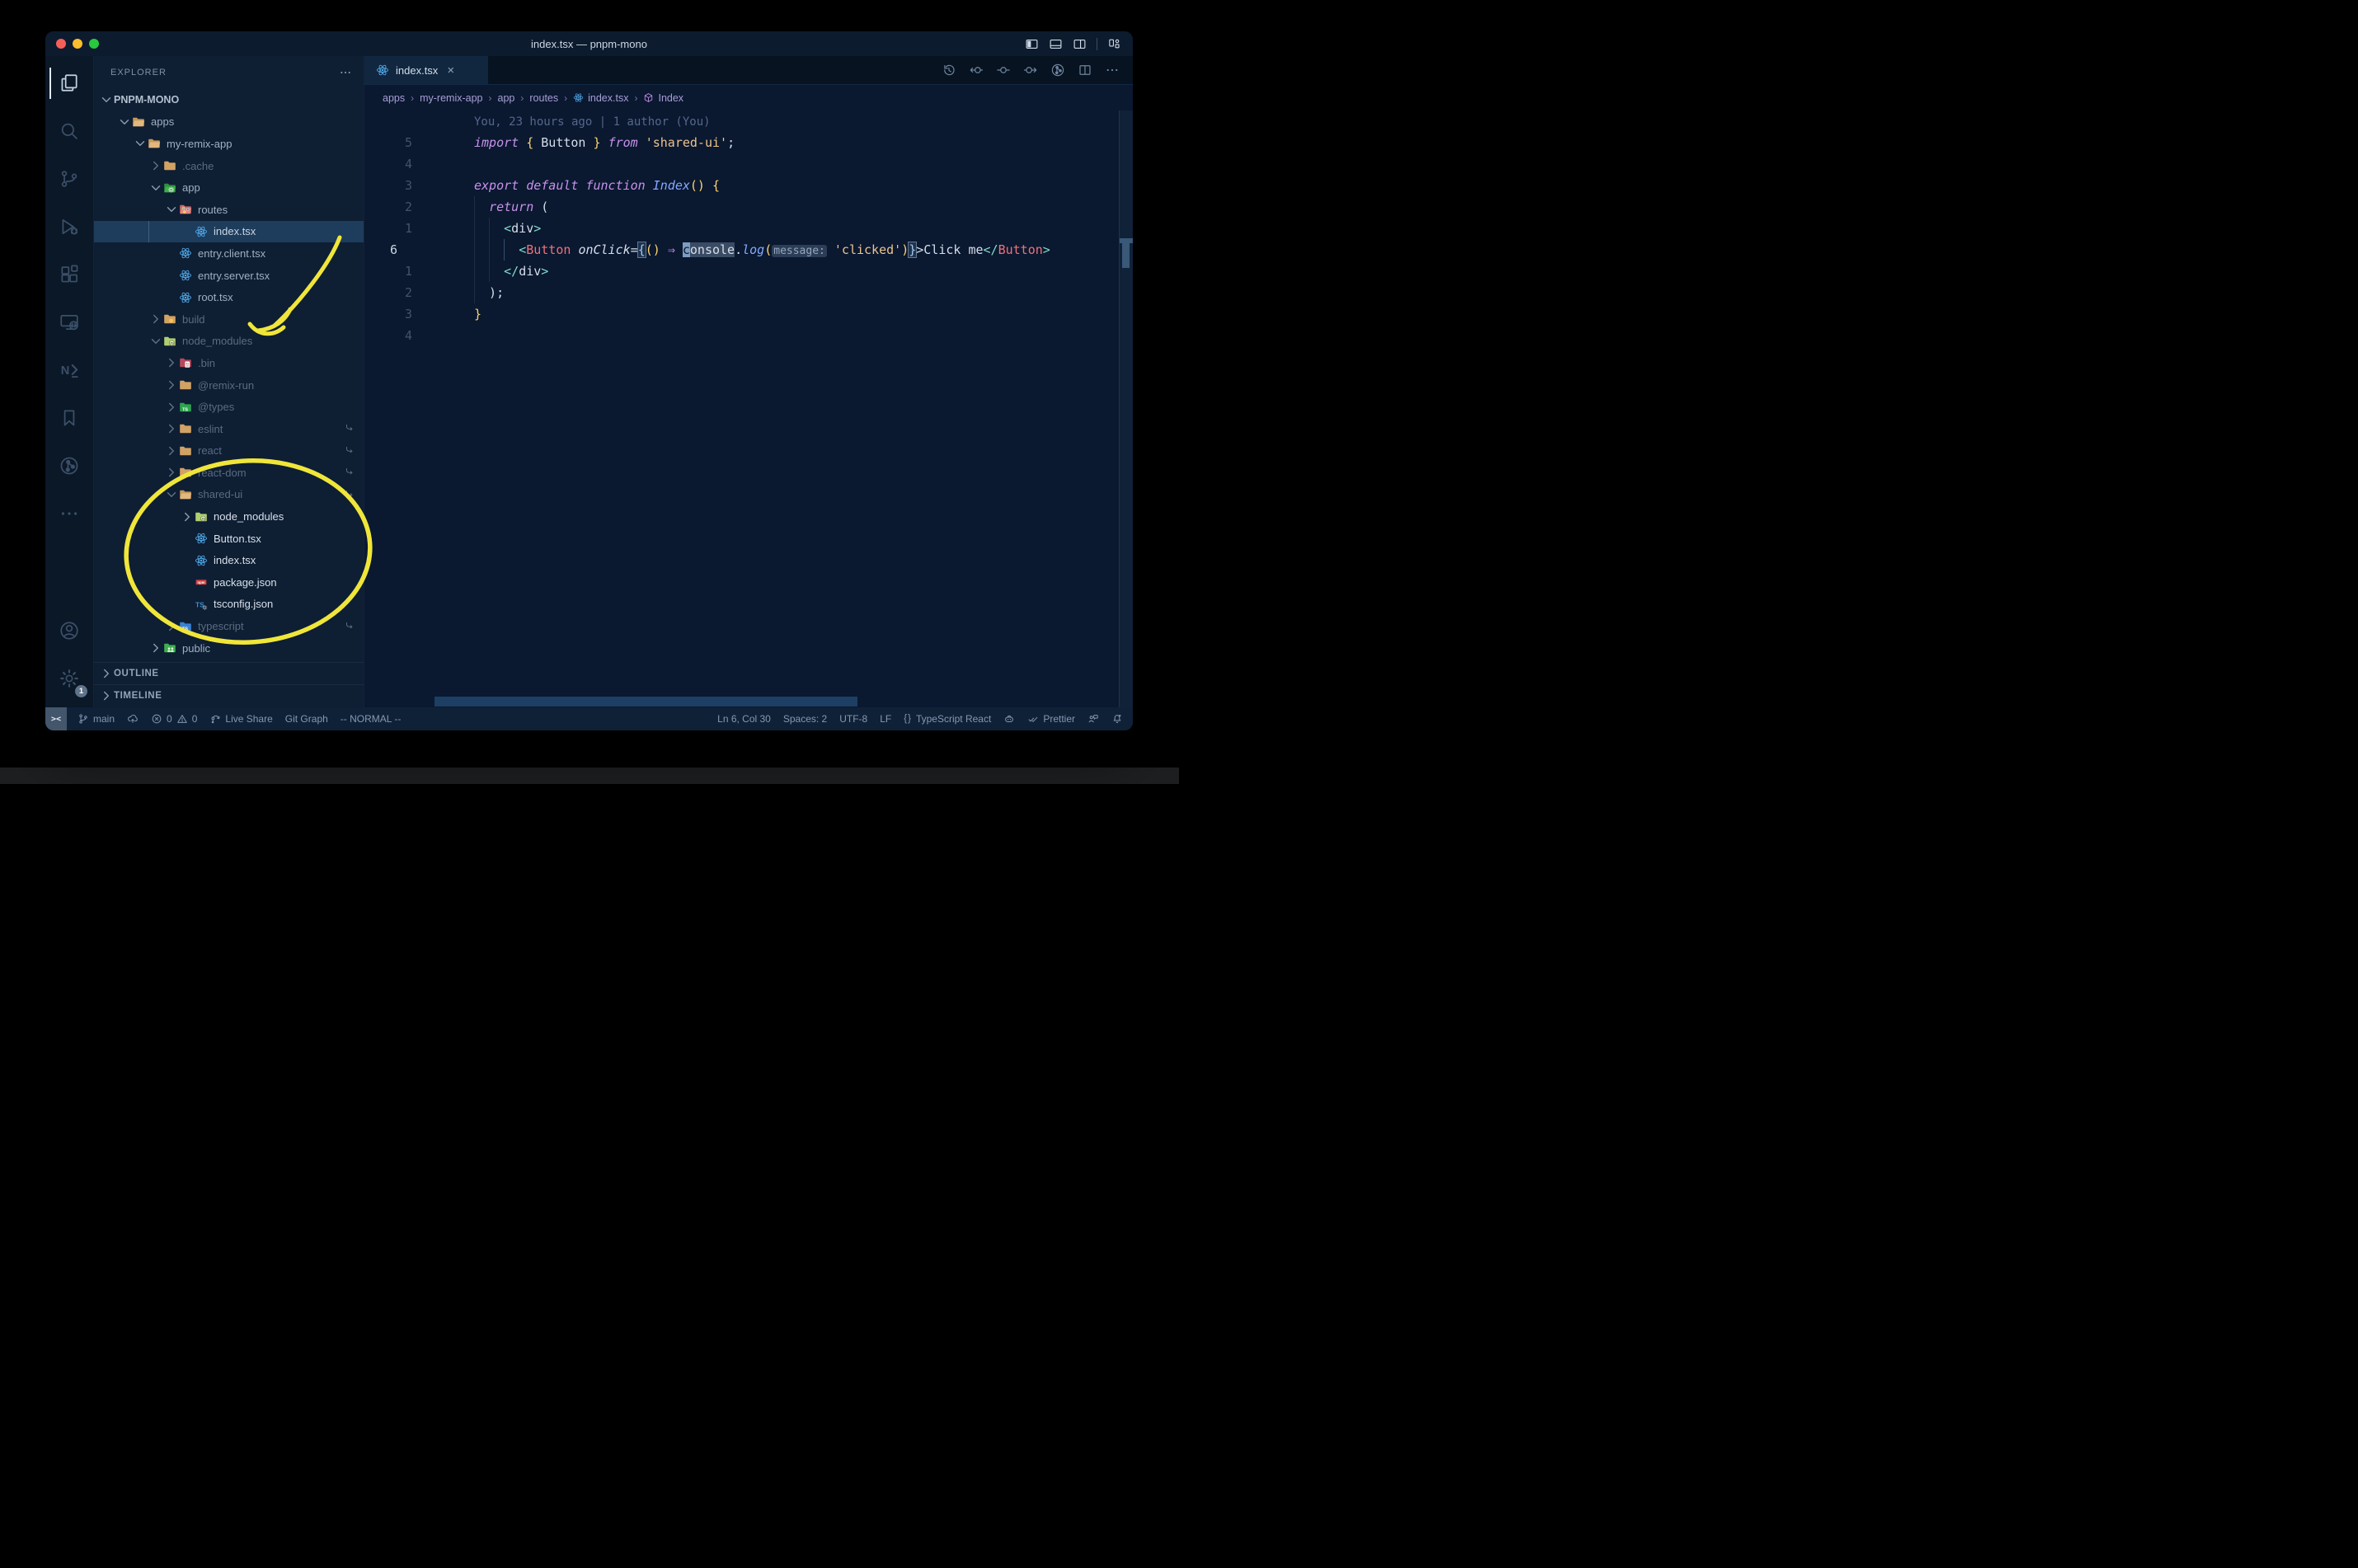  I want to click on tree-item-label: .cache, so click(198, 165).